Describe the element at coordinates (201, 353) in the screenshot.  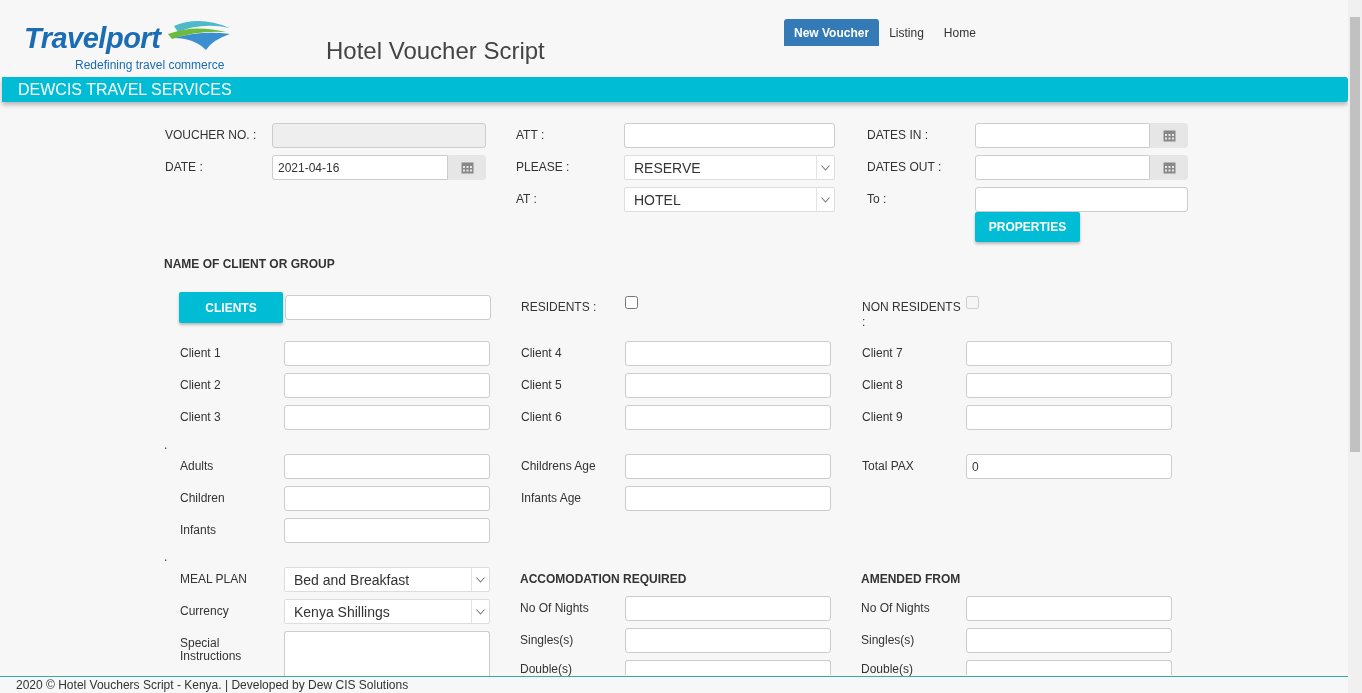
I see `field-label: Client 1` at that location.